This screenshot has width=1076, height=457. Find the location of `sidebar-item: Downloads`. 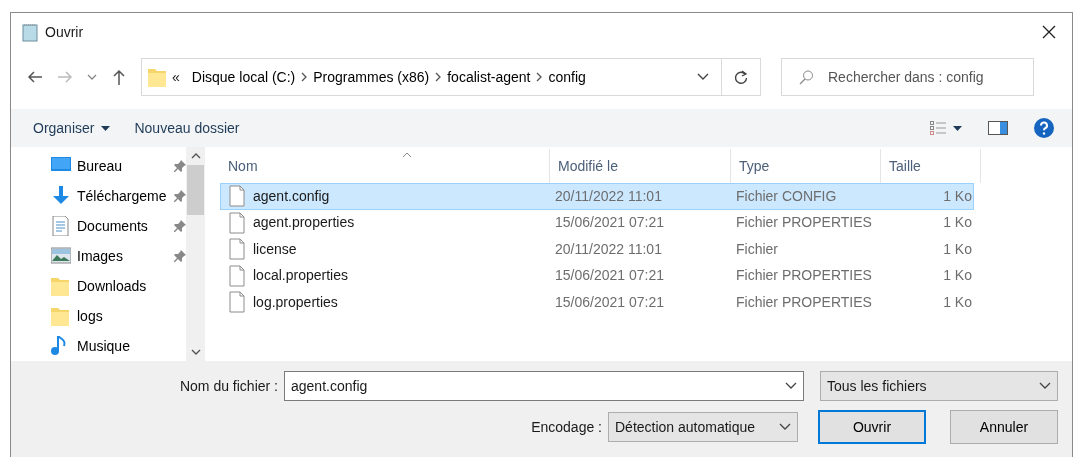

sidebar-item: Downloads is located at coordinates (118, 286).